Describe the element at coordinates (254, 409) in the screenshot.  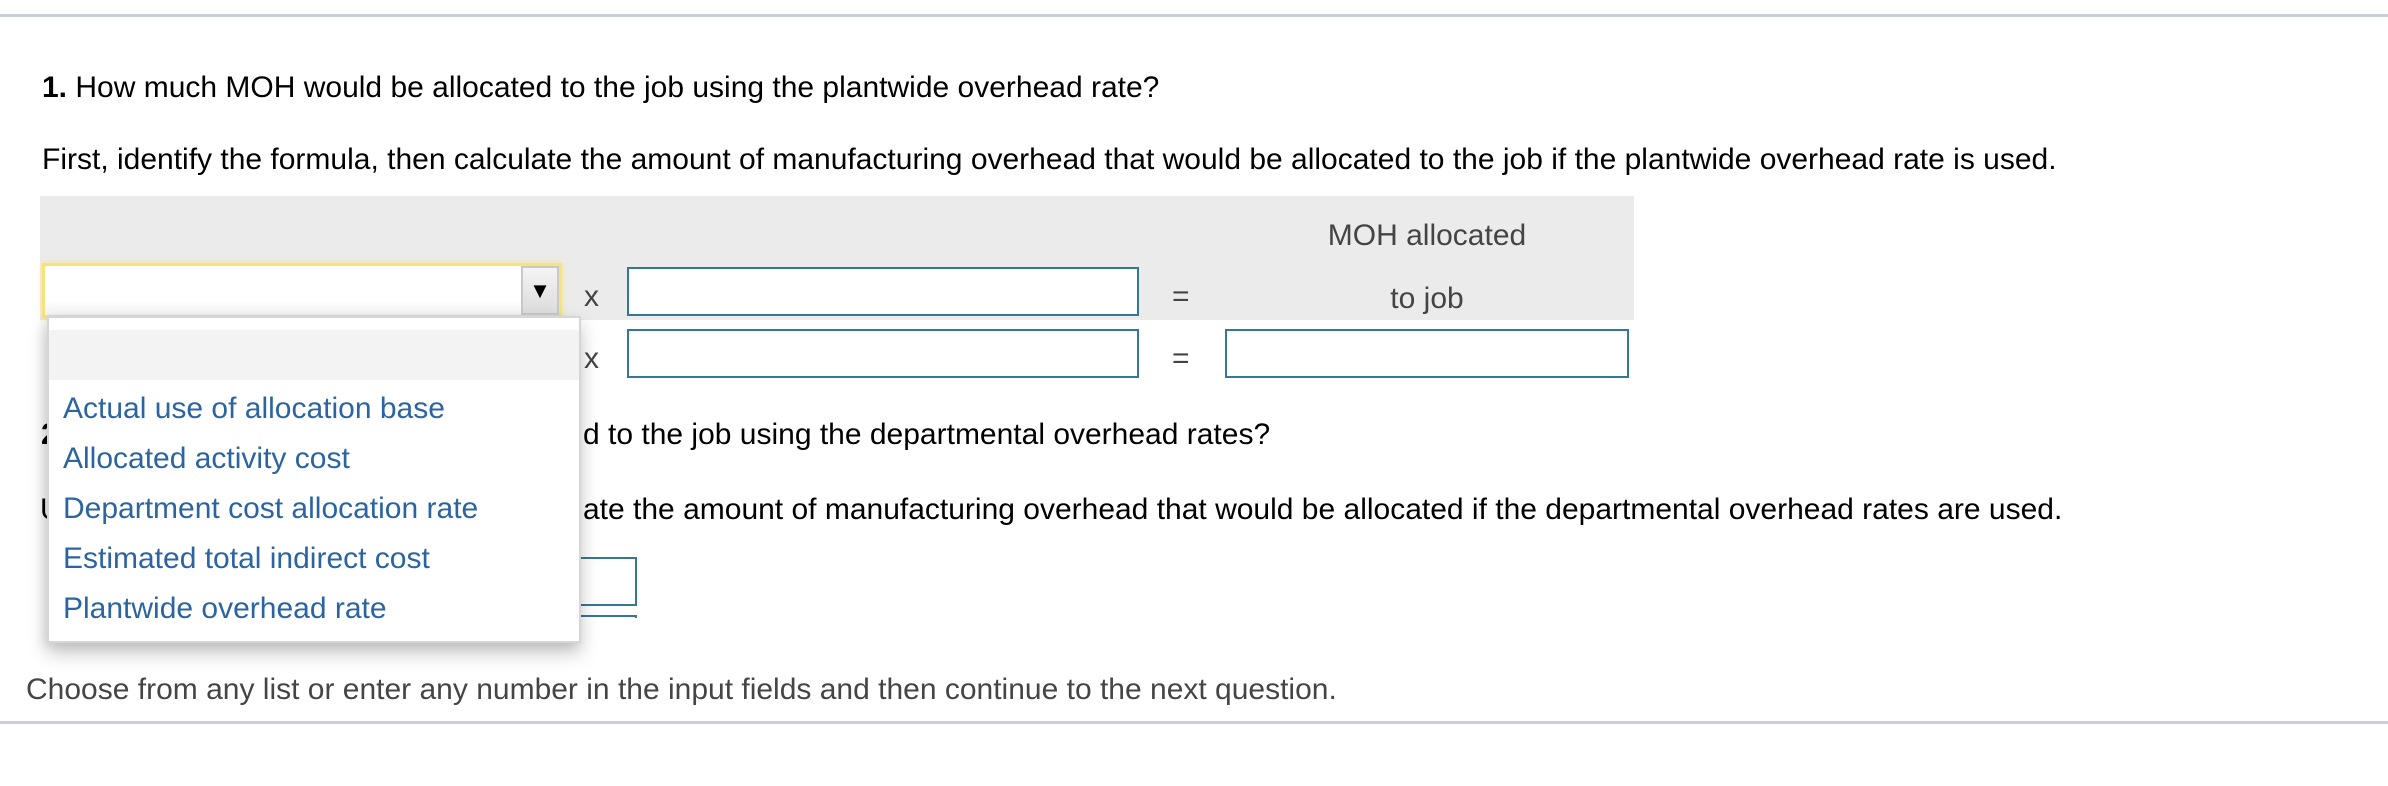
I see `dropdown-option: Actual use of allocation base` at that location.